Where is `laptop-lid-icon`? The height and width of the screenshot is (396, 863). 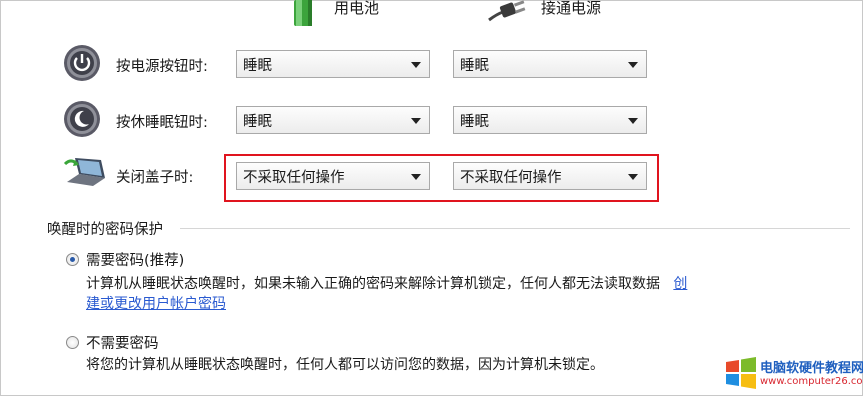
laptop-lid-icon is located at coordinates (84, 172).